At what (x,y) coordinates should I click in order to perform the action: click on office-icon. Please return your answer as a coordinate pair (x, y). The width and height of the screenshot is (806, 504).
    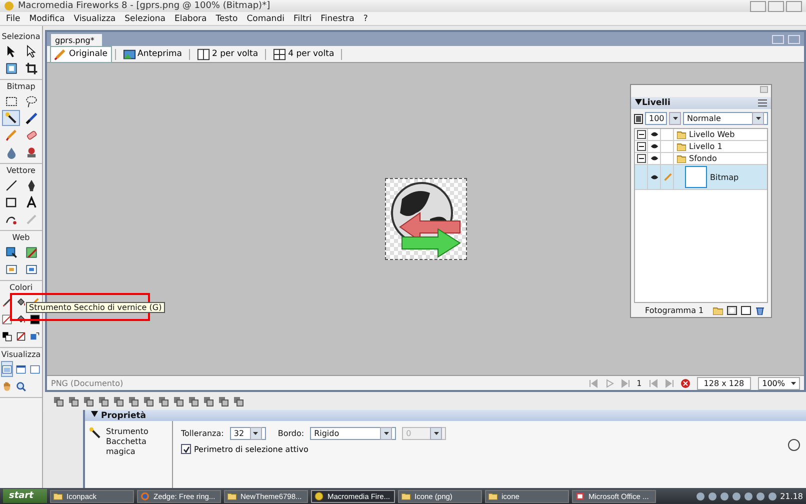
    Looking at the image, I should click on (580, 496).